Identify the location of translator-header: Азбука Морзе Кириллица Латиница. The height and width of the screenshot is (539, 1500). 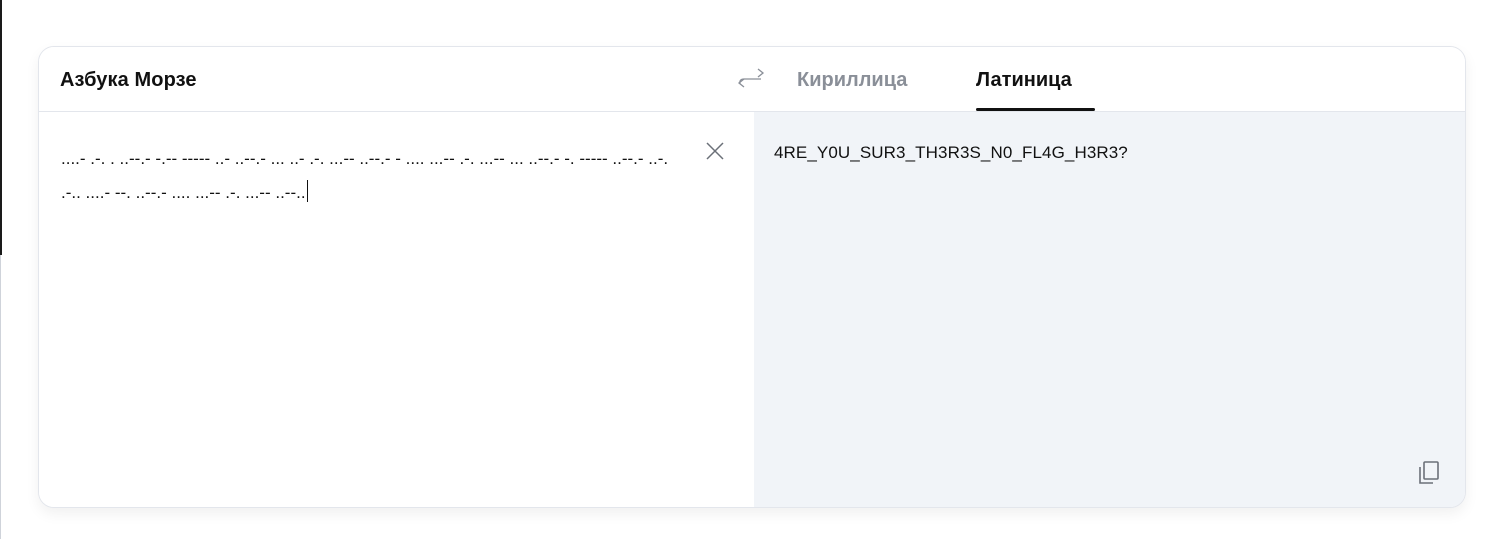
(752, 79).